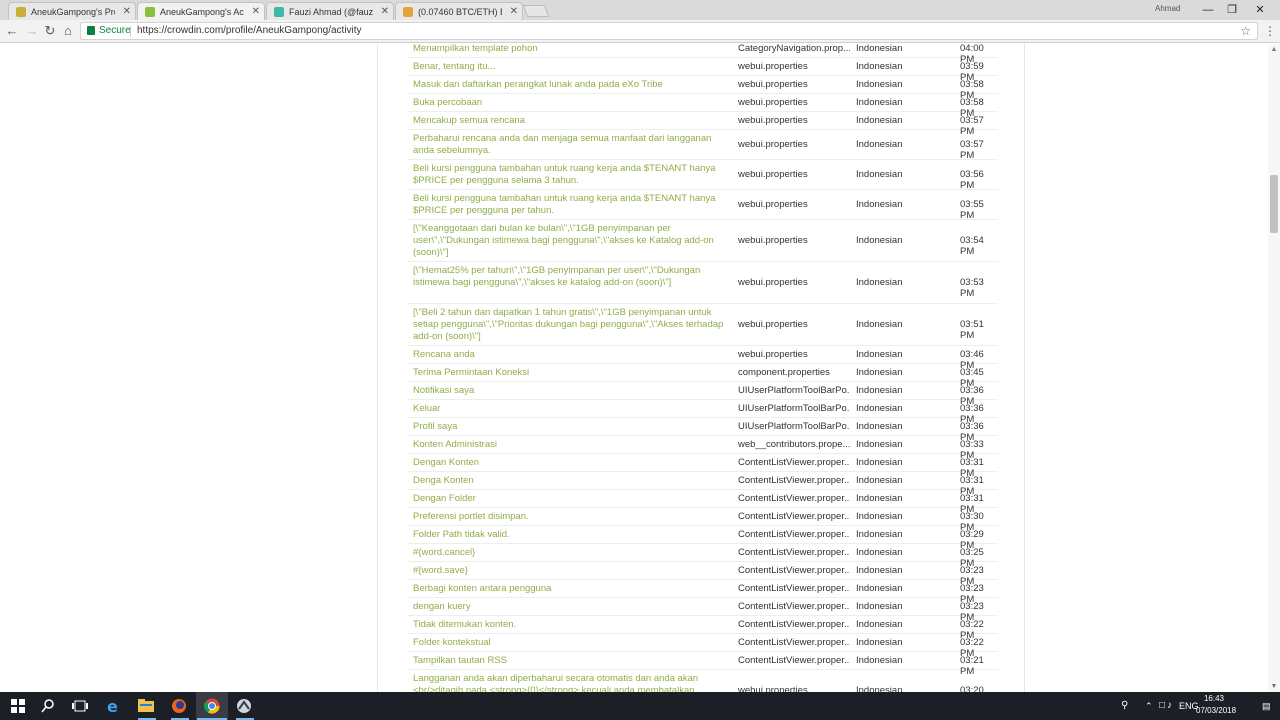 The width and height of the screenshot is (1280, 720). What do you see at coordinates (330, 11) in the screenshot?
I see `browser-tab: Fauzi Ahmad (@fauziahm ✕` at bounding box center [330, 11].